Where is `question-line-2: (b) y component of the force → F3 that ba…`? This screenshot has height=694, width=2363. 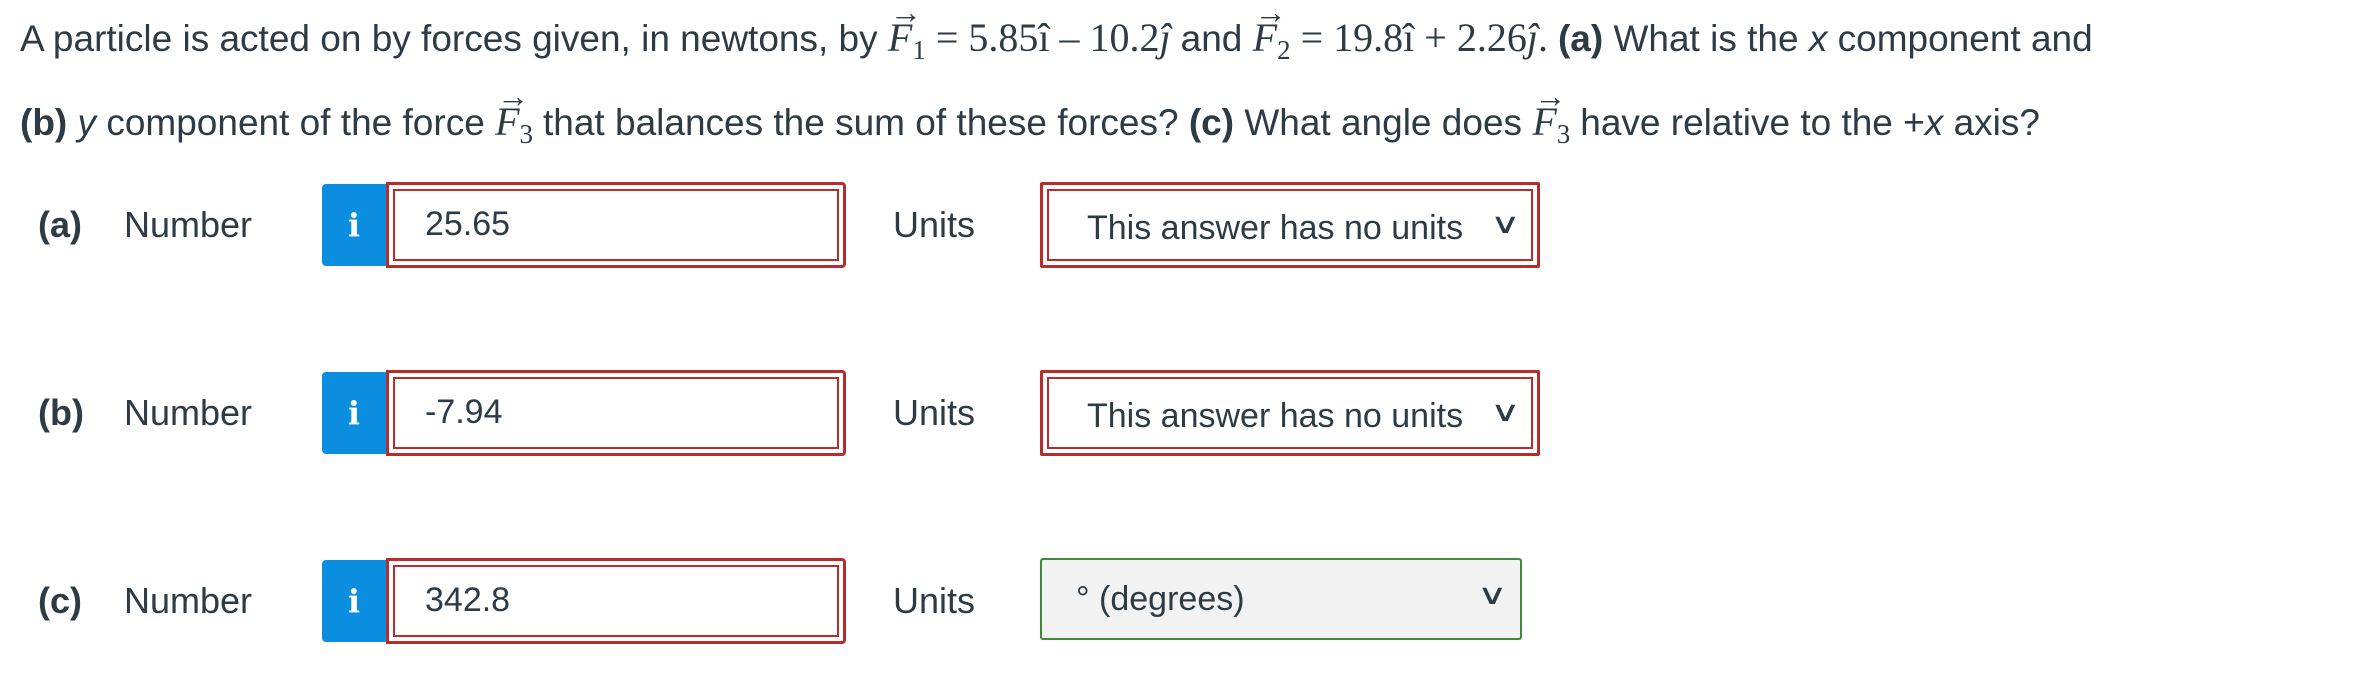
question-line-2: (b) y component of the force → F3 that ba… is located at coordinates (1185, 123).